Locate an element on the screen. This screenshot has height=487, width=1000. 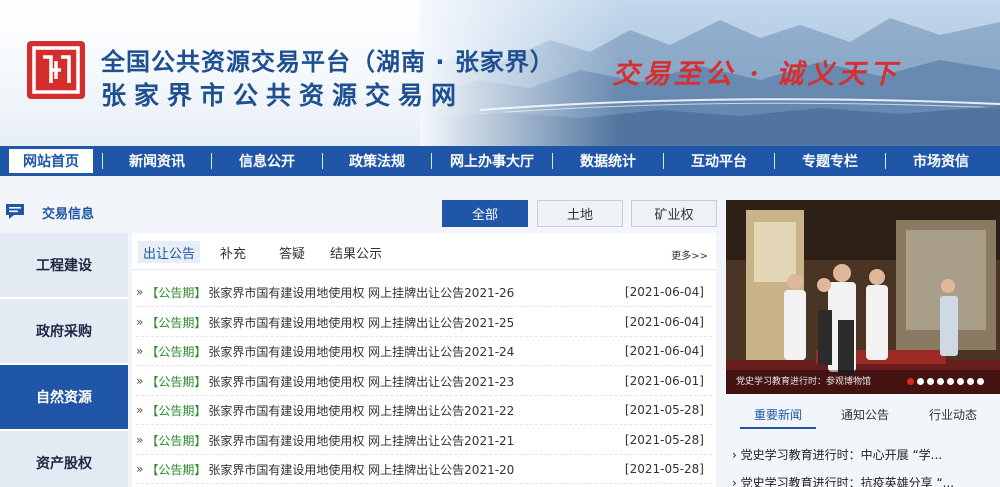
nav-item-label: 信息公开 is located at coordinates (267, 162).